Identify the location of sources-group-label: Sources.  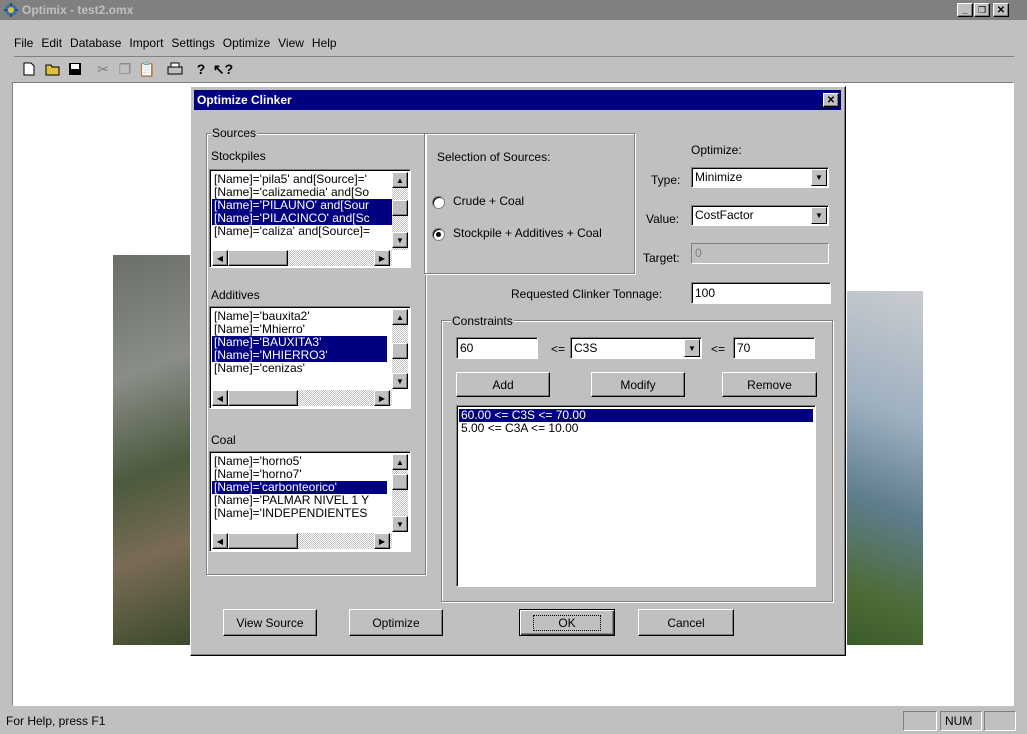
(234, 133).